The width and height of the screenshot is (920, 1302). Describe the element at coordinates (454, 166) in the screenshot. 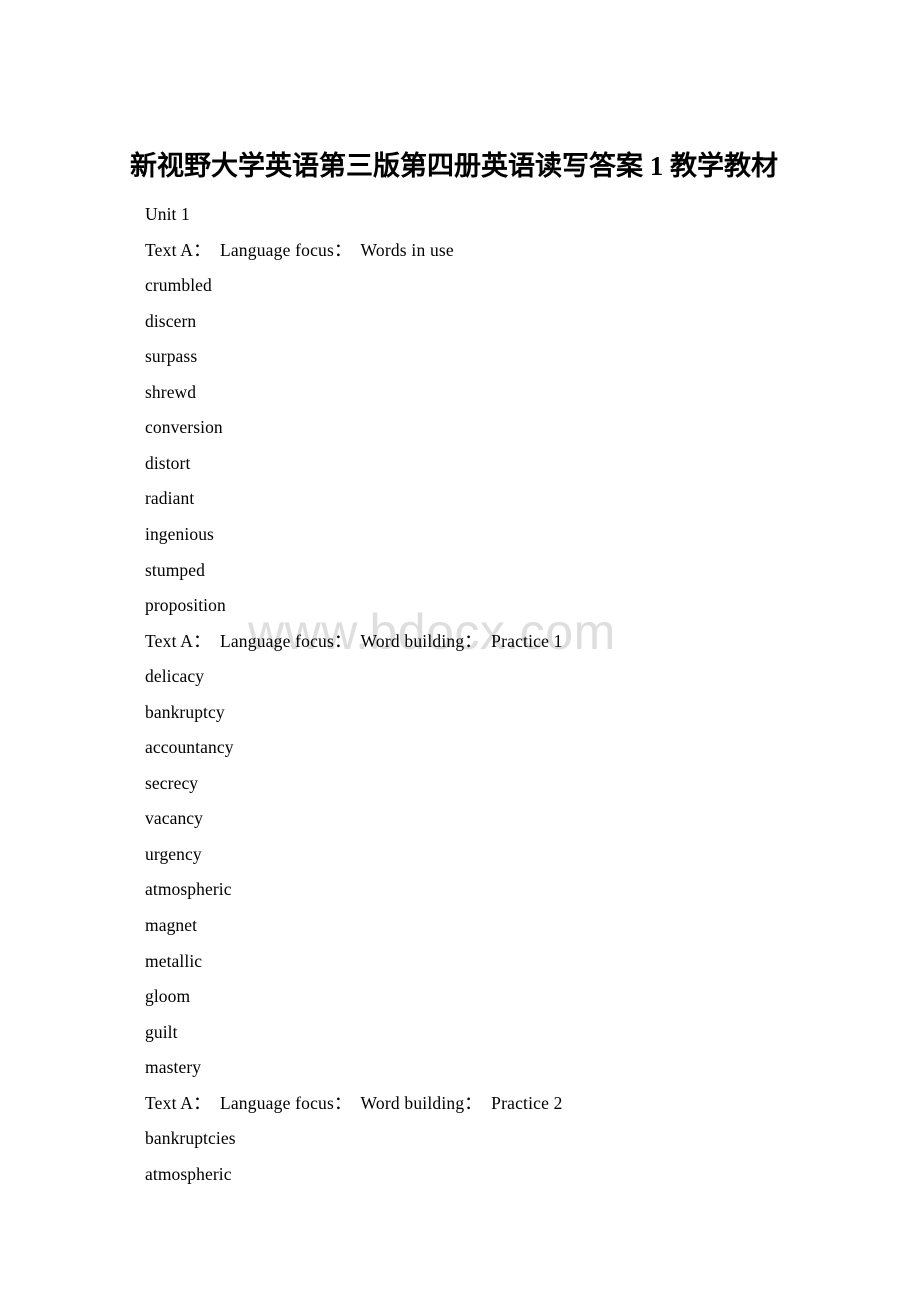

I see `page-title: 新视野大学英语第三版第四册英语读写答案 1 教学教材` at that location.